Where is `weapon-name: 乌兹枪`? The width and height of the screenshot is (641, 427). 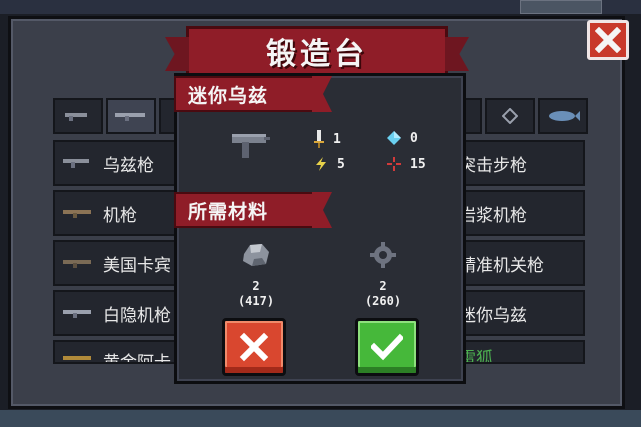
weapon-name: 乌兹枪 is located at coordinates (128, 165).